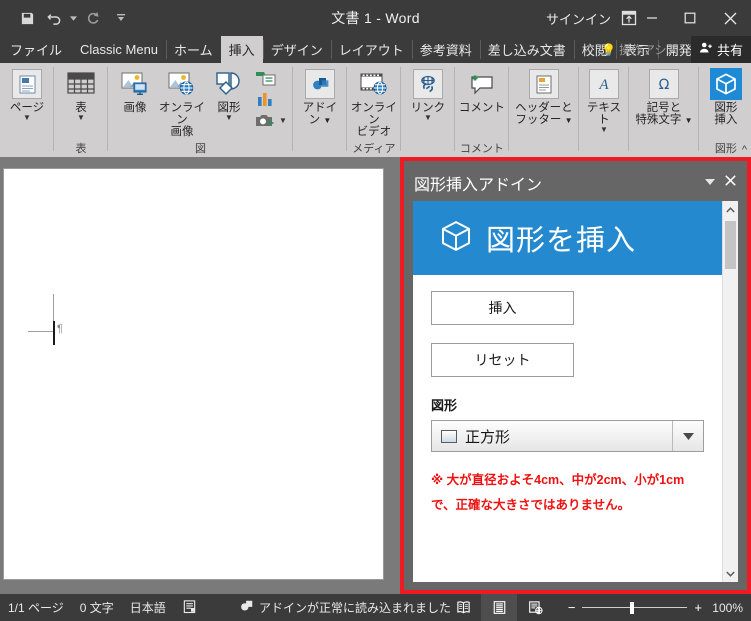 The height and width of the screenshot is (621, 751). Describe the element at coordinates (664, 149) in the screenshot. I see `ribbon-group-symbols-label` at that location.